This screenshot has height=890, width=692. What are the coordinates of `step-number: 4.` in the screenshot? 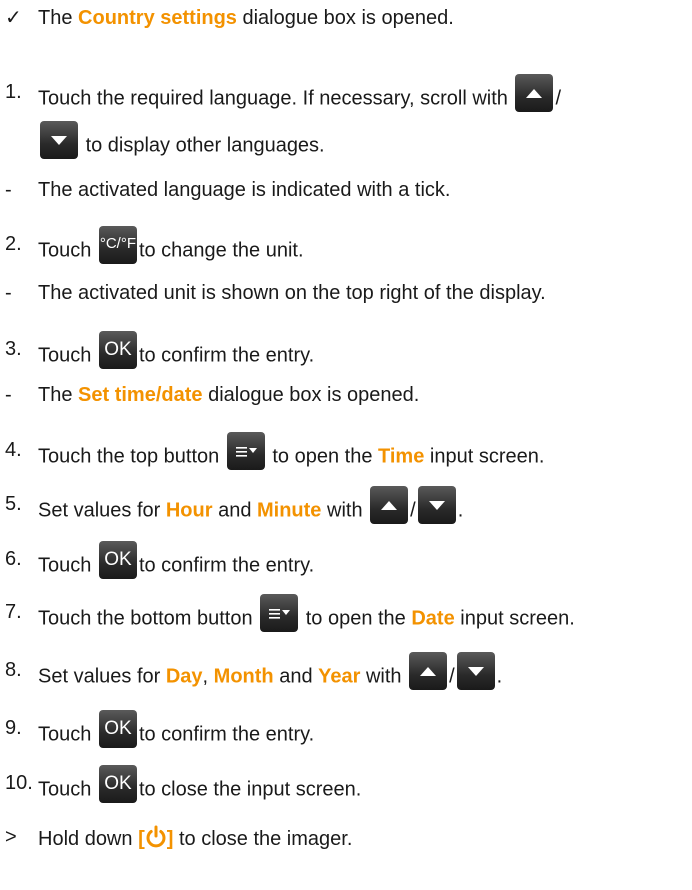 It's located at (13, 450).